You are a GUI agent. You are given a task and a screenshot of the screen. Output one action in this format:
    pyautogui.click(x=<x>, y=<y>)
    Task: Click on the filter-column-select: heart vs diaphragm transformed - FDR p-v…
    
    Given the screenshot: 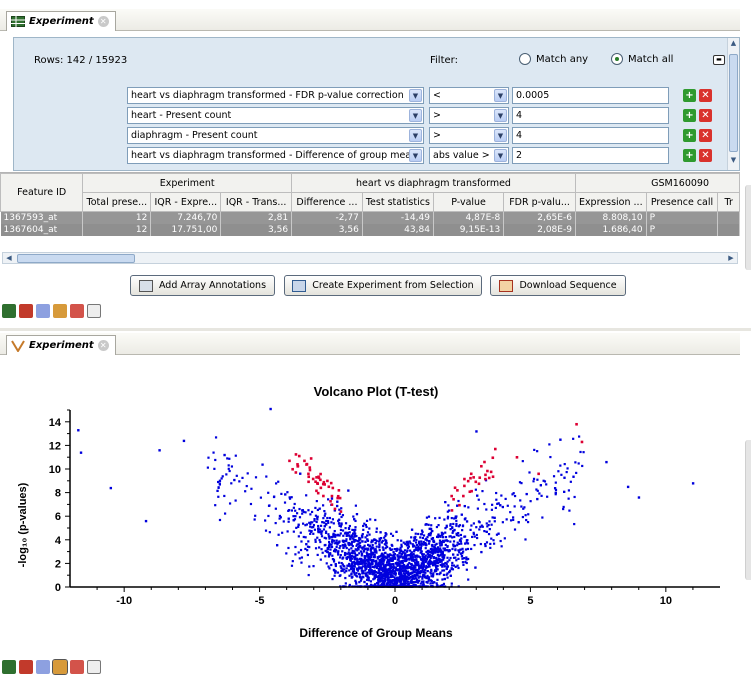 What is the action you would take?
    pyautogui.click(x=275, y=95)
    